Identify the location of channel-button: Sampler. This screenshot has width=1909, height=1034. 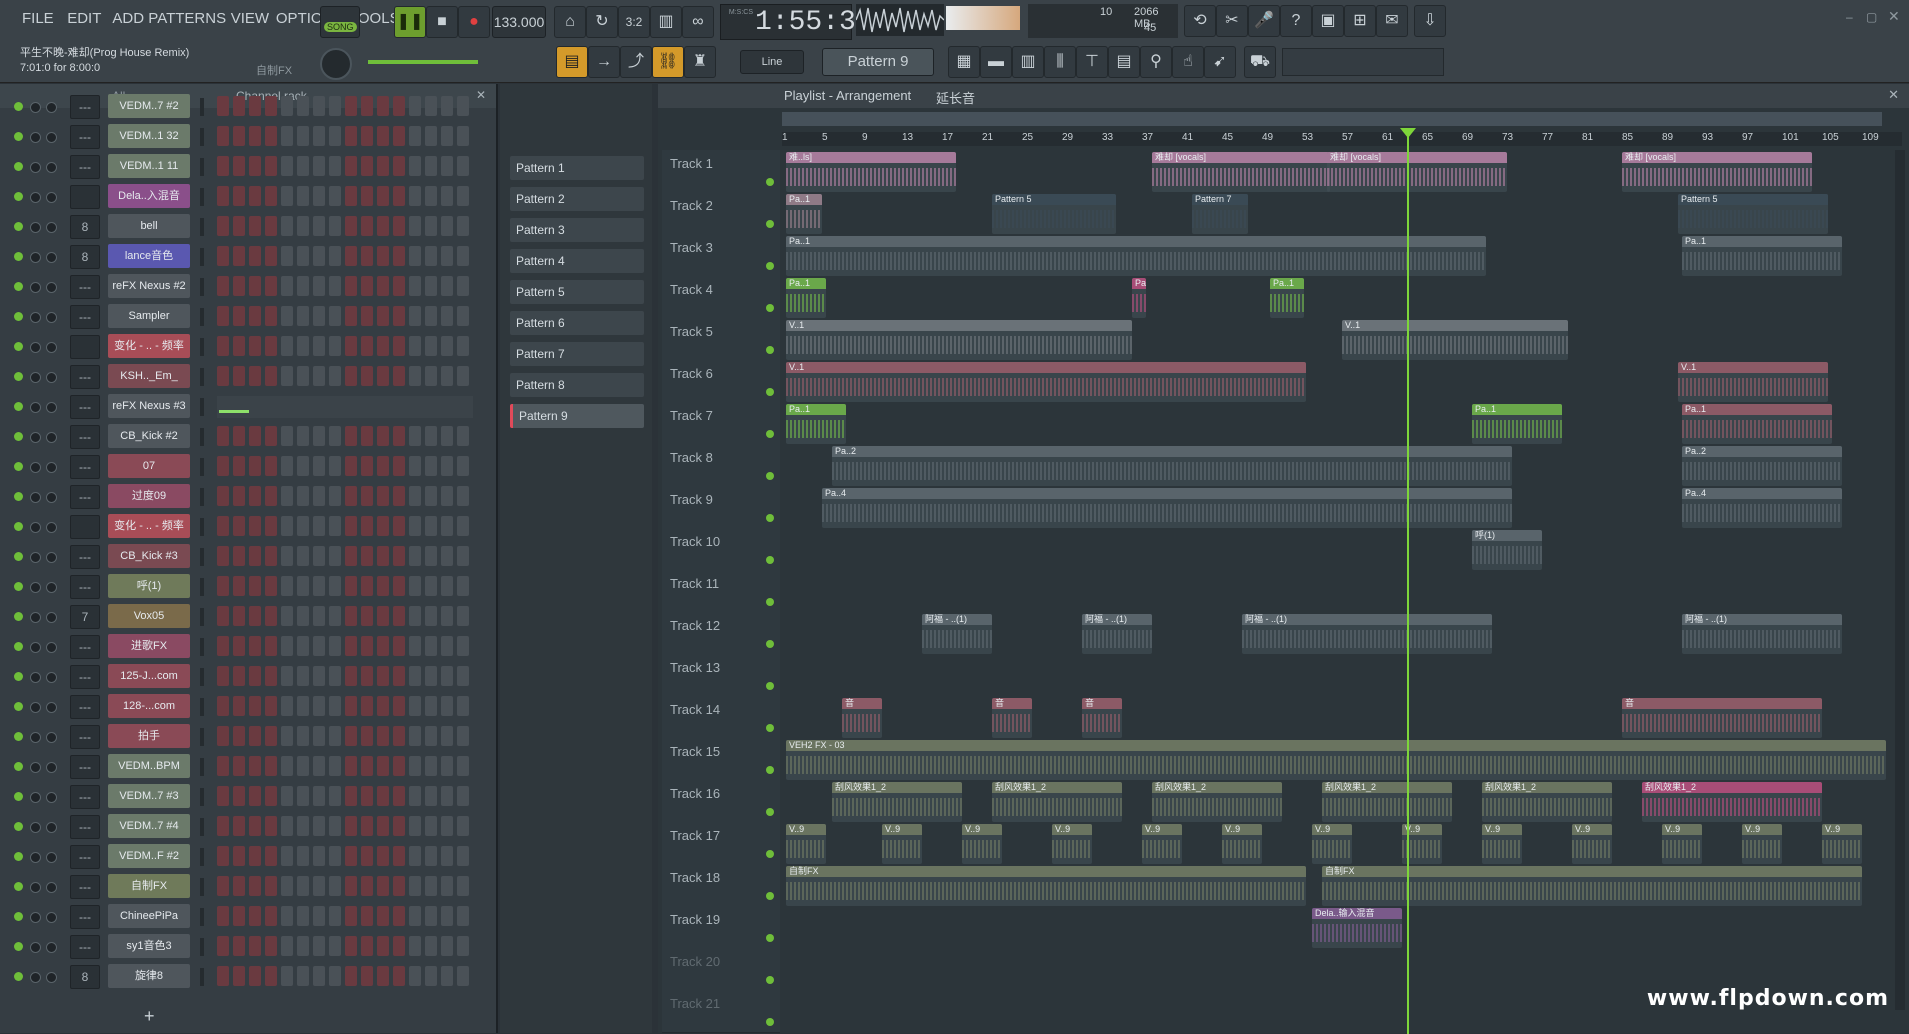
(149, 316).